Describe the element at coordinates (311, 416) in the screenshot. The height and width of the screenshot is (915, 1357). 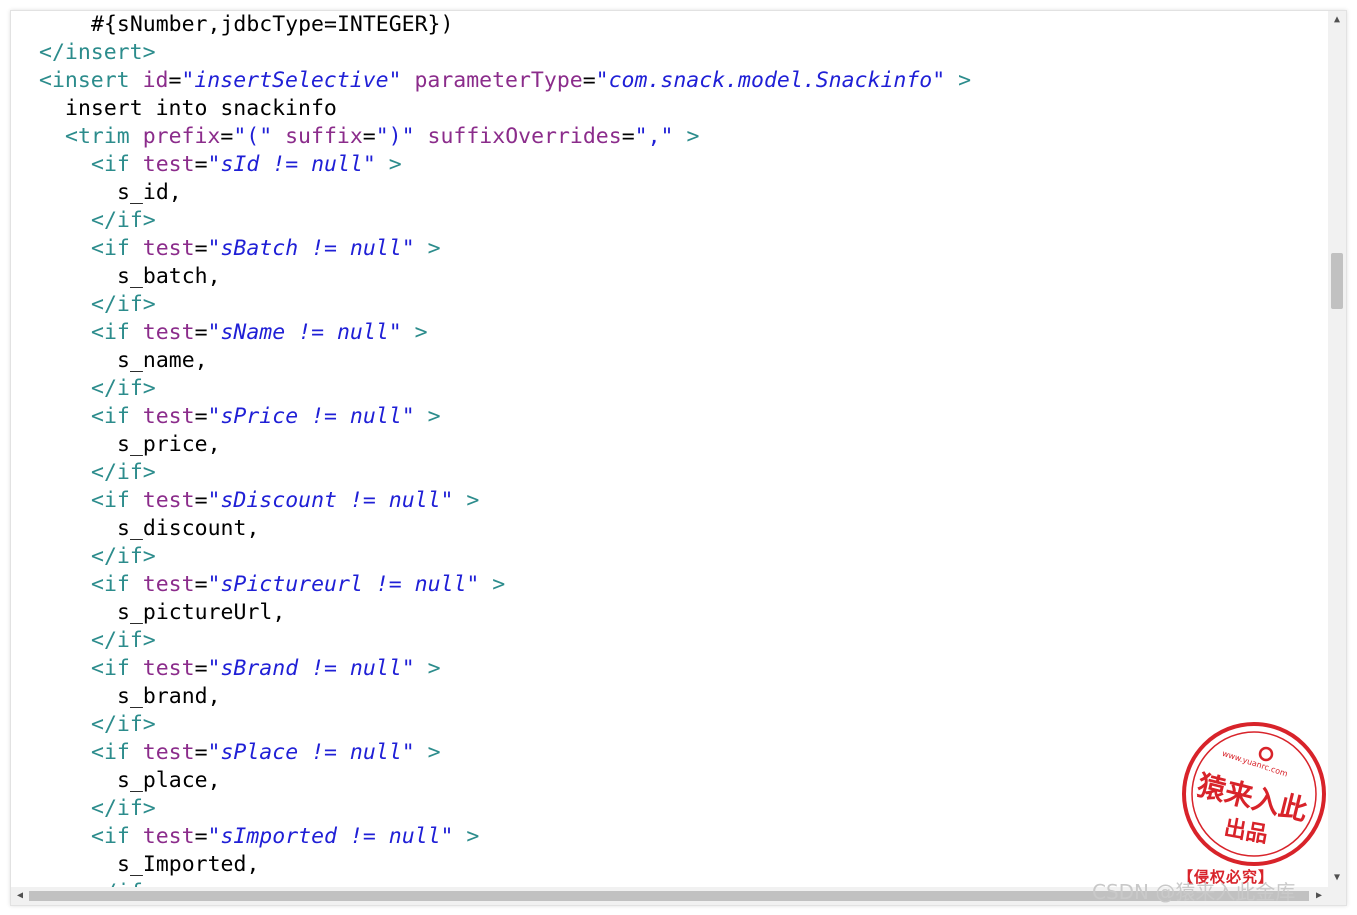
I see `attribute-value: "sPrice != null"` at that location.